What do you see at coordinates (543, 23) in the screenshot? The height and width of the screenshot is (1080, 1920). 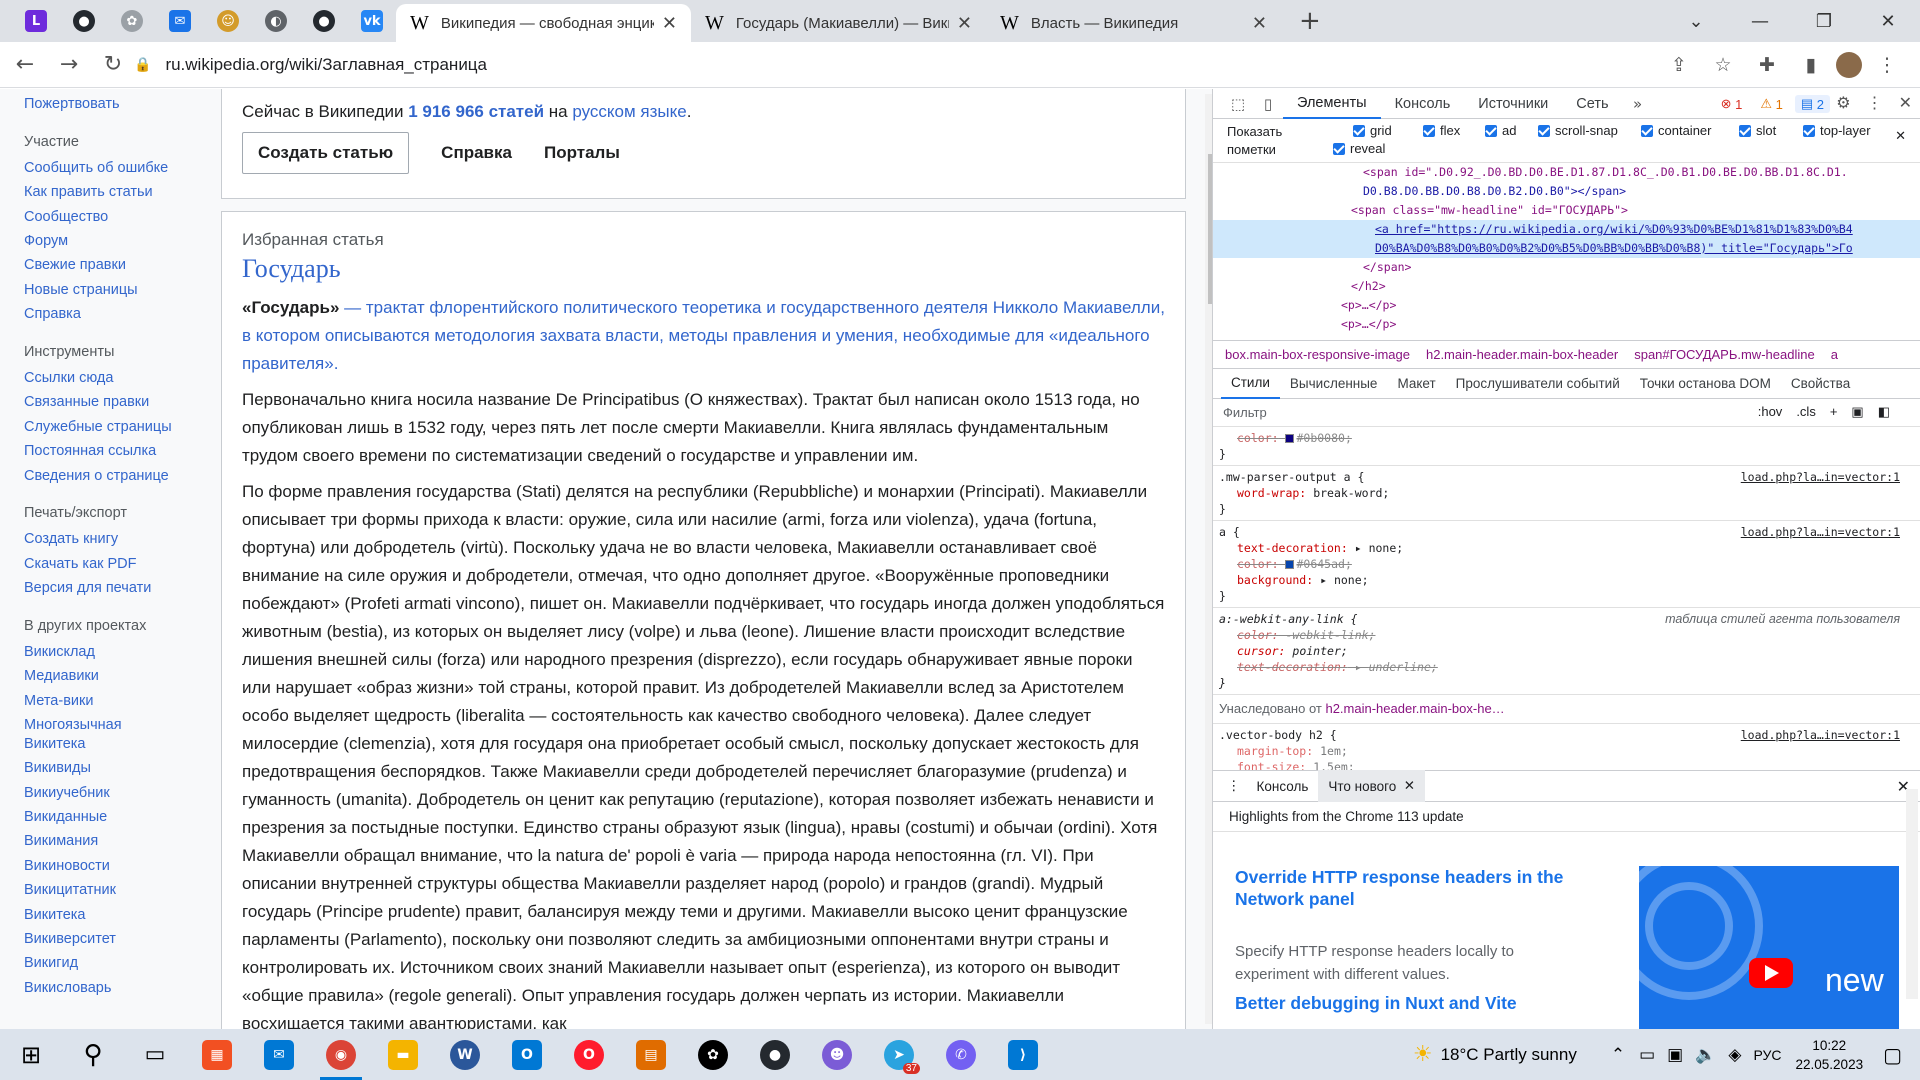 I see `browser-tab: W Википедия — свободная энцик ✕` at bounding box center [543, 23].